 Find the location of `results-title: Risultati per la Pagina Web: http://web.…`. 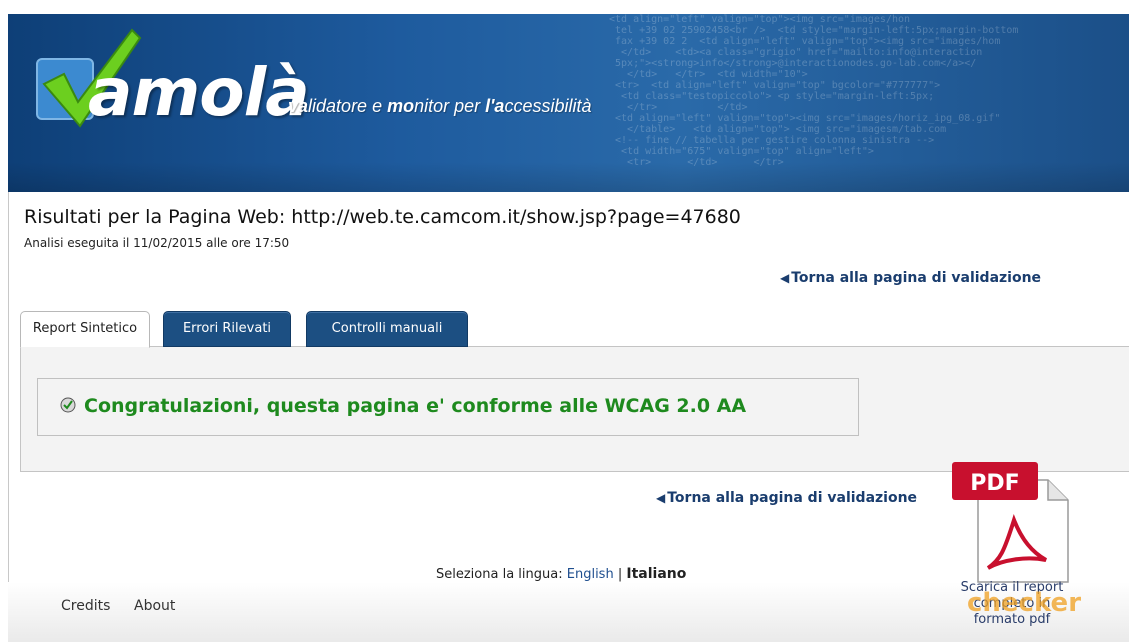

results-title: Risultati per la Pagina Web: http://web.… is located at coordinates (382, 217).